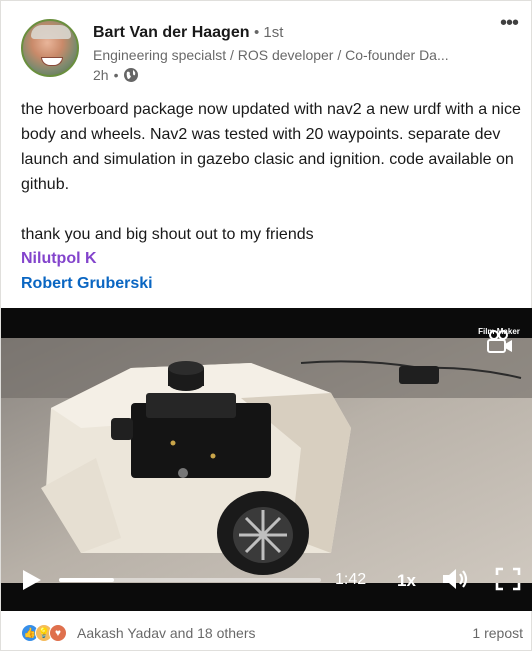  What do you see at coordinates (456, 579) in the screenshot?
I see `volume-icon` at bounding box center [456, 579].